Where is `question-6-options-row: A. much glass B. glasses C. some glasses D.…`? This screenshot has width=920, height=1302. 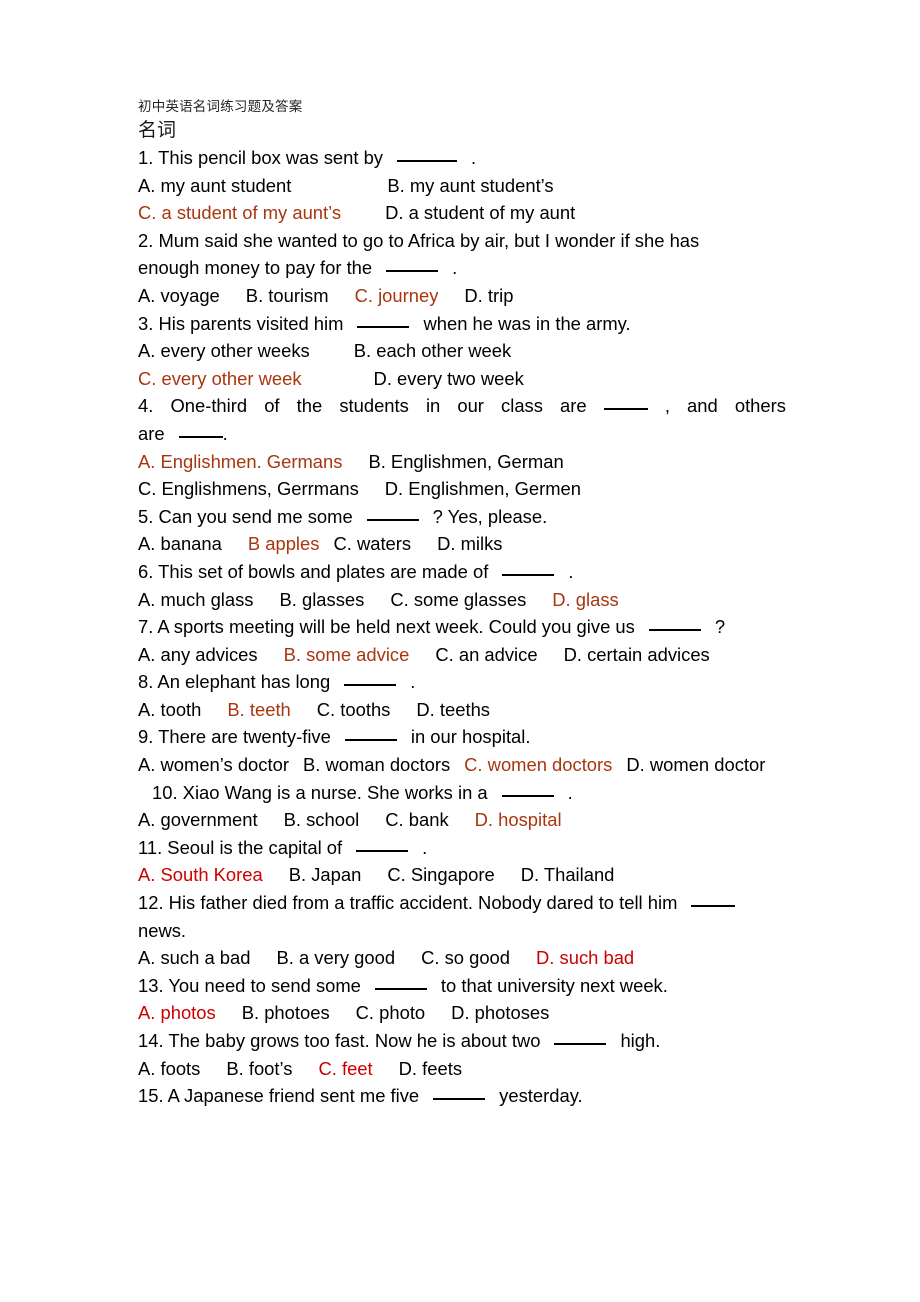
question-6-options-row: A. much glass B. glasses C. some glasses D.… is located at coordinates (462, 600).